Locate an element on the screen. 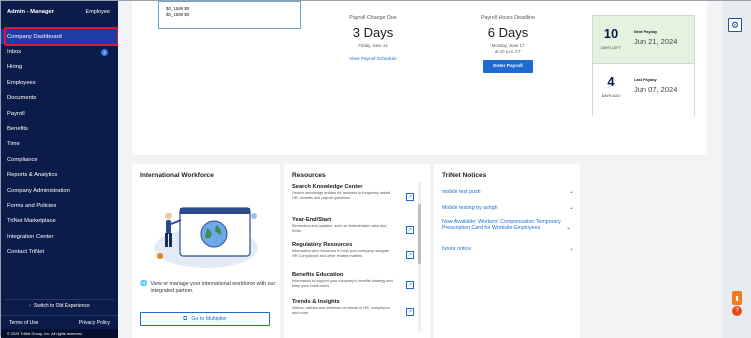  enter-payroll-button: Enter Payroll is located at coordinates (508, 66).